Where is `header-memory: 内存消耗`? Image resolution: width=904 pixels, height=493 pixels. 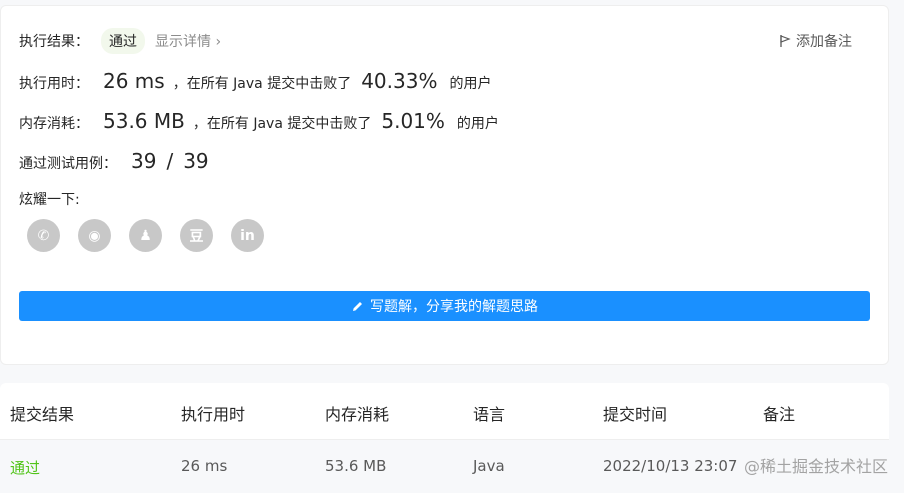
header-memory: 内存消耗 is located at coordinates (357, 414).